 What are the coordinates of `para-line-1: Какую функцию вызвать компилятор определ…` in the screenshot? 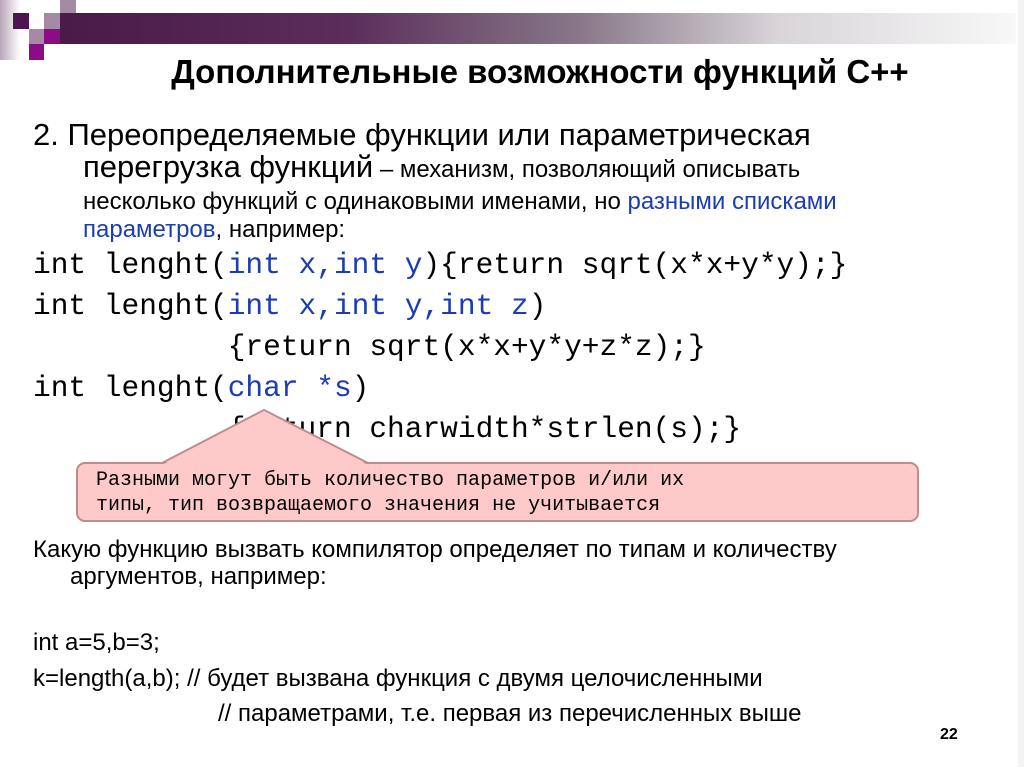 It's located at (435, 549).